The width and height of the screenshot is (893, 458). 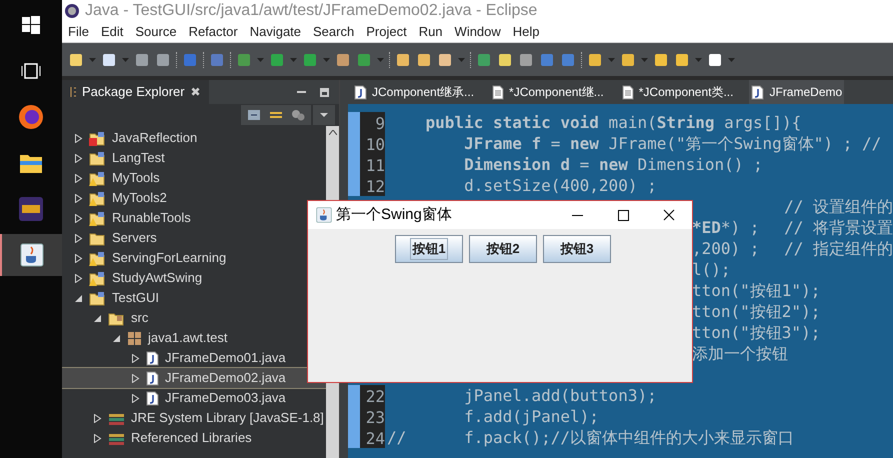 What do you see at coordinates (31, 25) in the screenshot?
I see `windows-logo-icon` at bounding box center [31, 25].